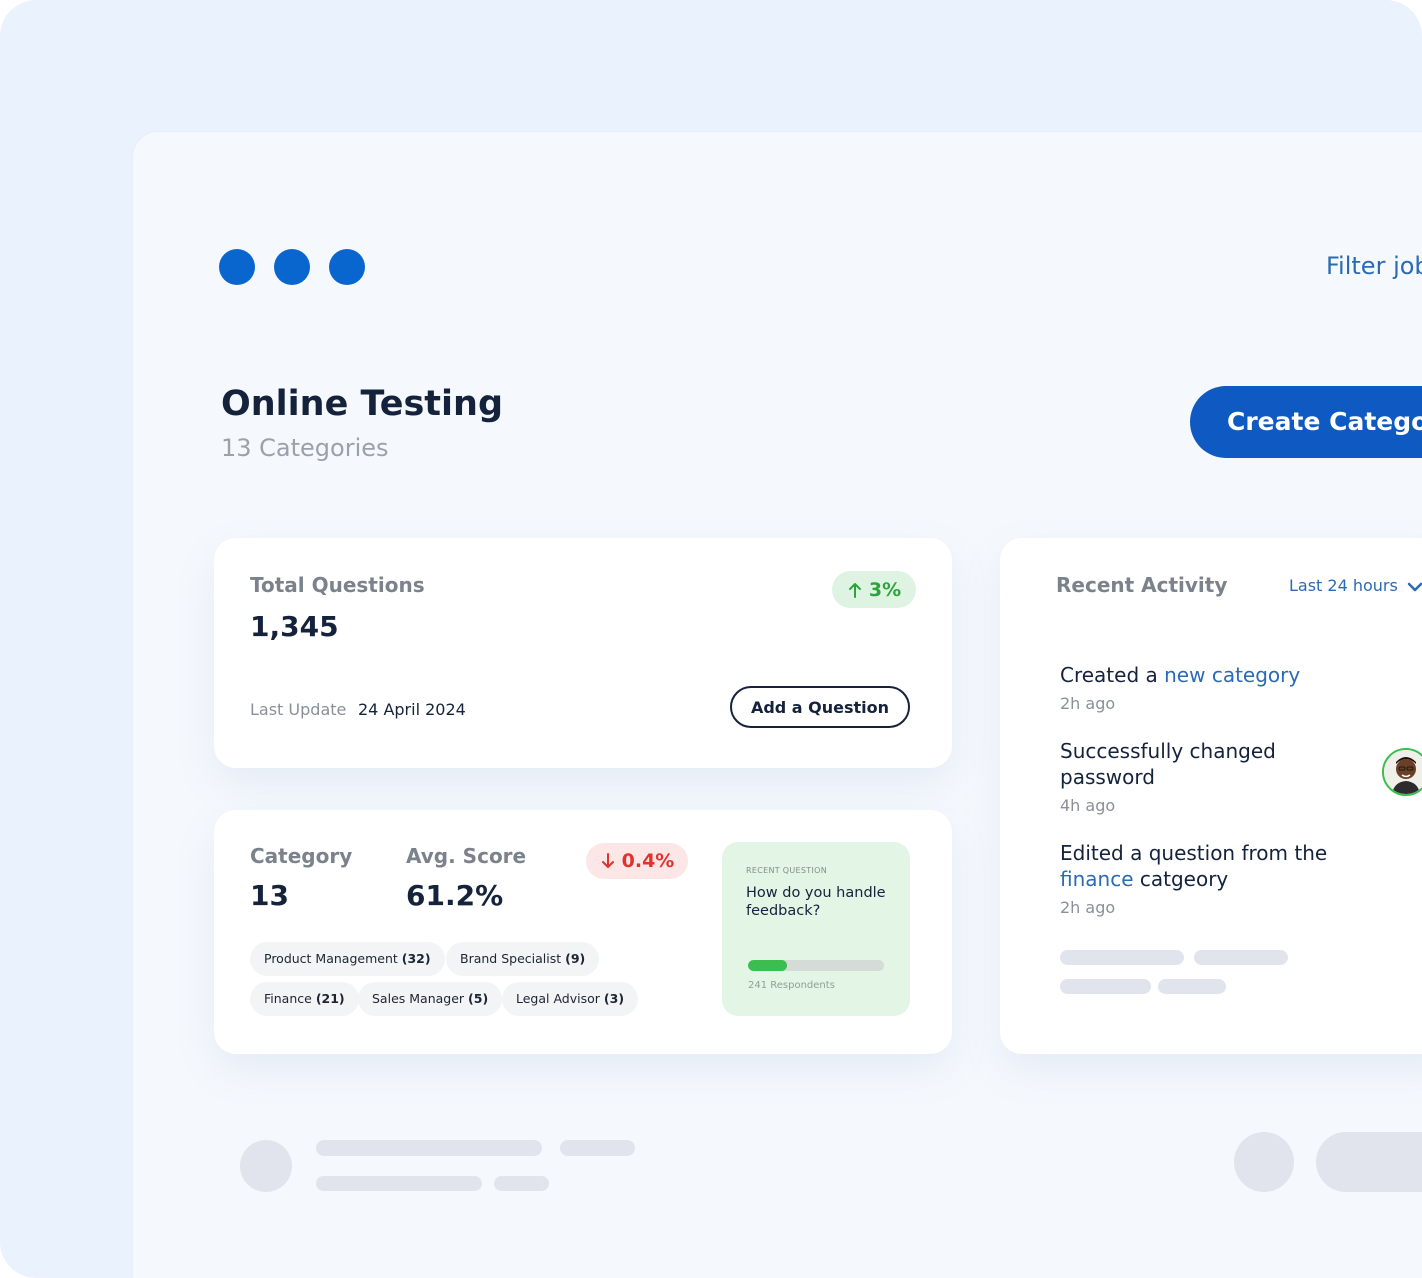 The image size is (1422, 1278). What do you see at coordinates (298, 709) in the screenshot?
I see `last-update-label: Last Update` at bounding box center [298, 709].